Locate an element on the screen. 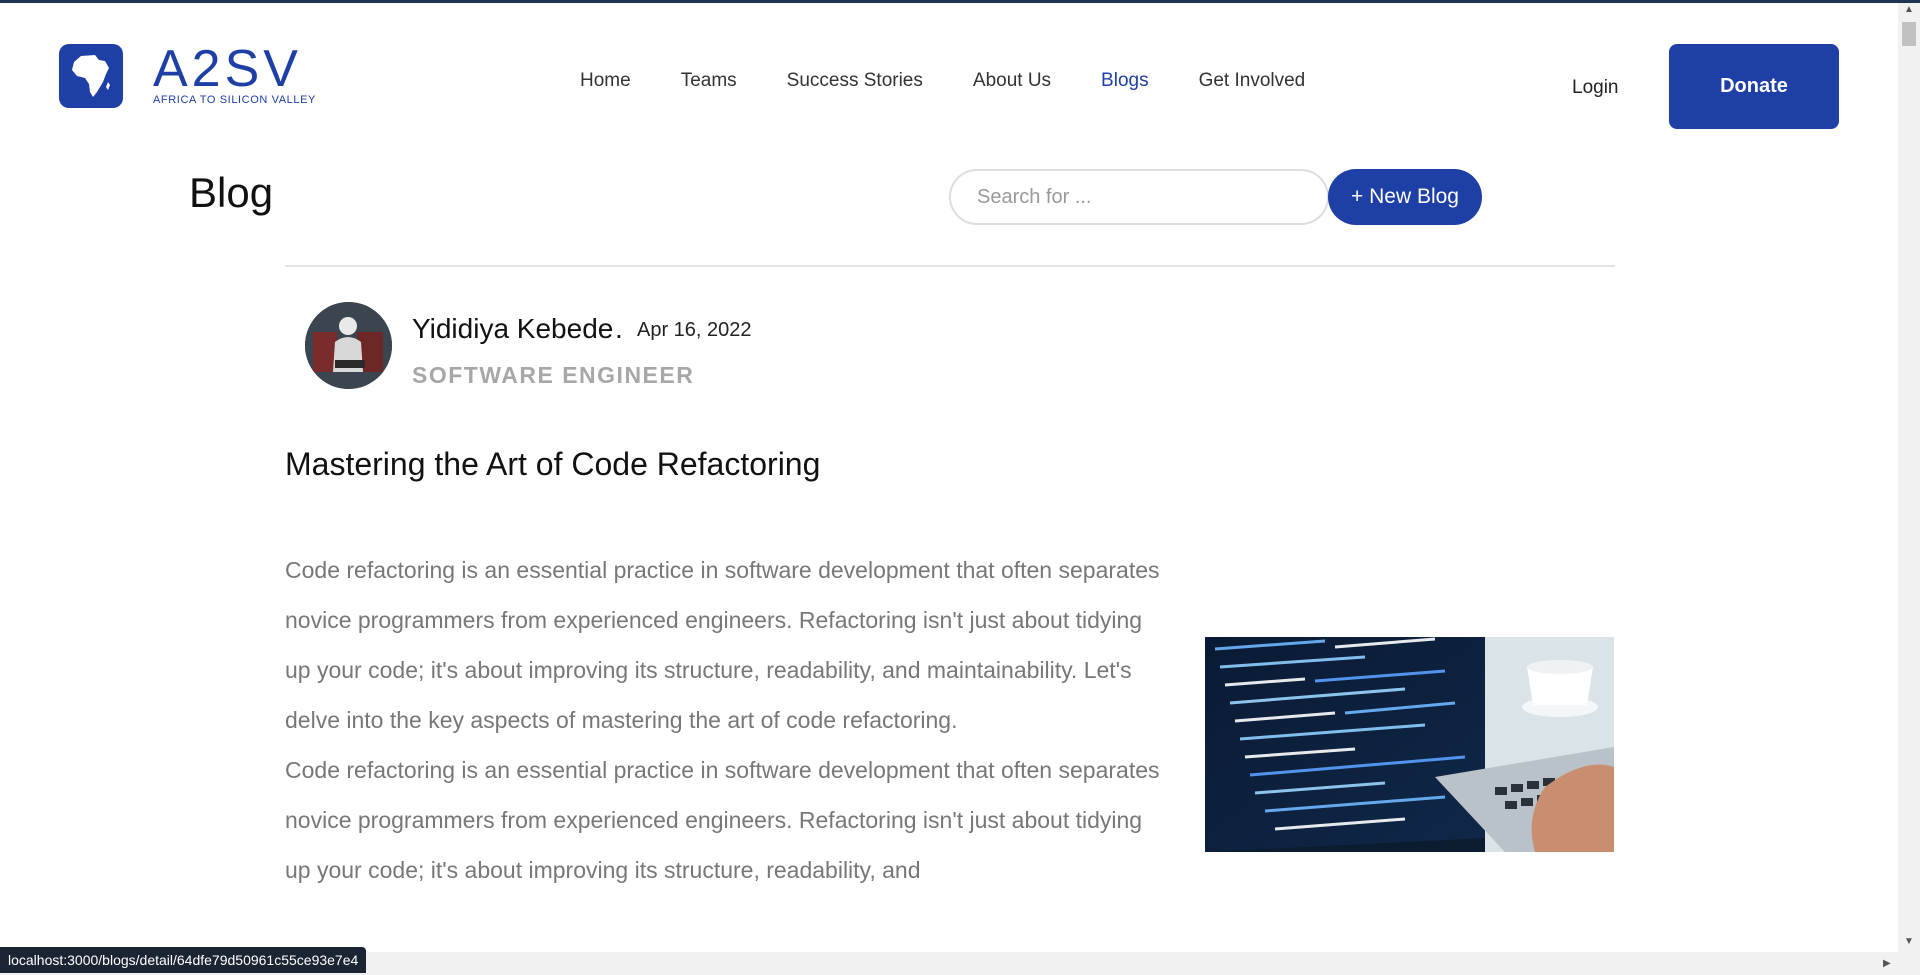  vertical-scrollbar is located at coordinates (1909, 477).